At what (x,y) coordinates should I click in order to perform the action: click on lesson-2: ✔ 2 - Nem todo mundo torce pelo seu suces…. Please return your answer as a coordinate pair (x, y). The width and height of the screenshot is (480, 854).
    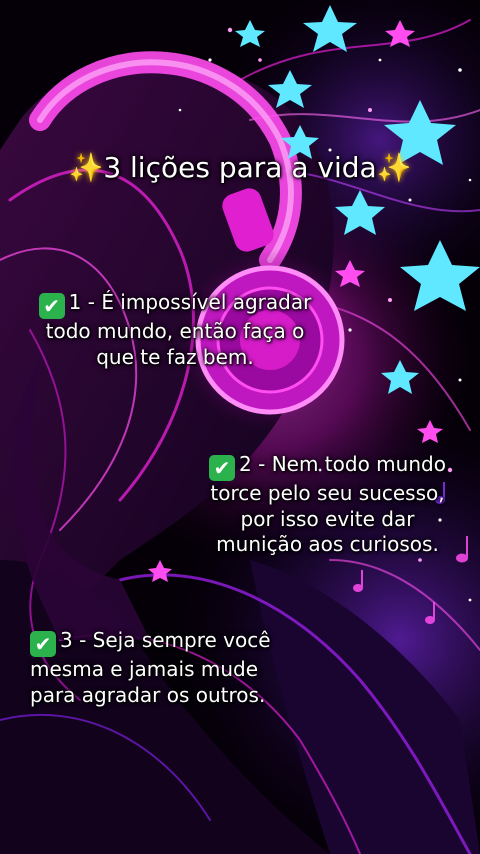
    Looking at the image, I should click on (327, 505).